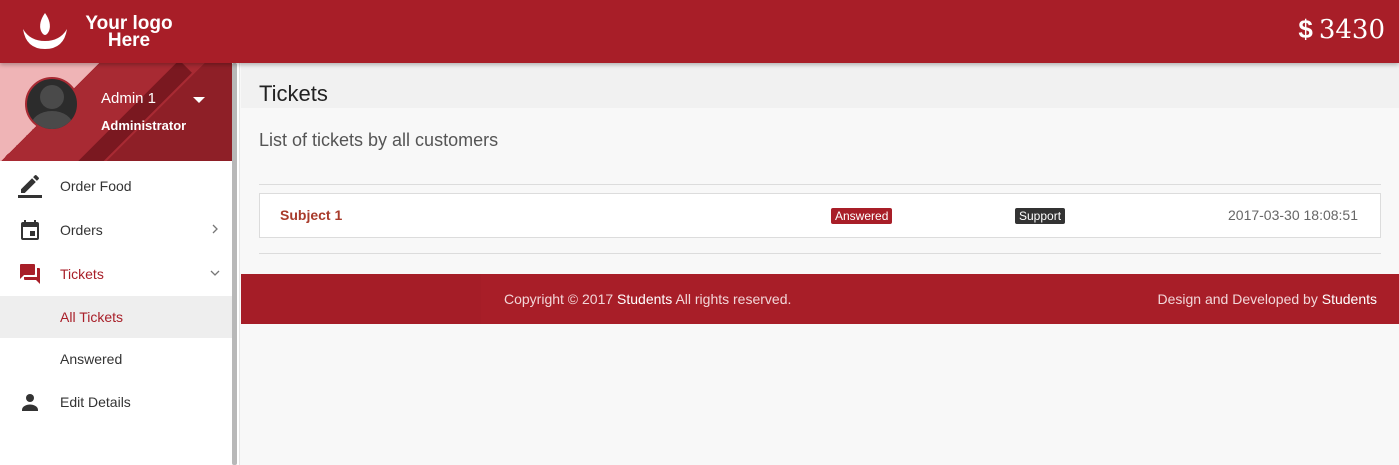  What do you see at coordinates (1293, 215) in the screenshot?
I see `ticket-date: 2017-03-30 18:08:51` at bounding box center [1293, 215].